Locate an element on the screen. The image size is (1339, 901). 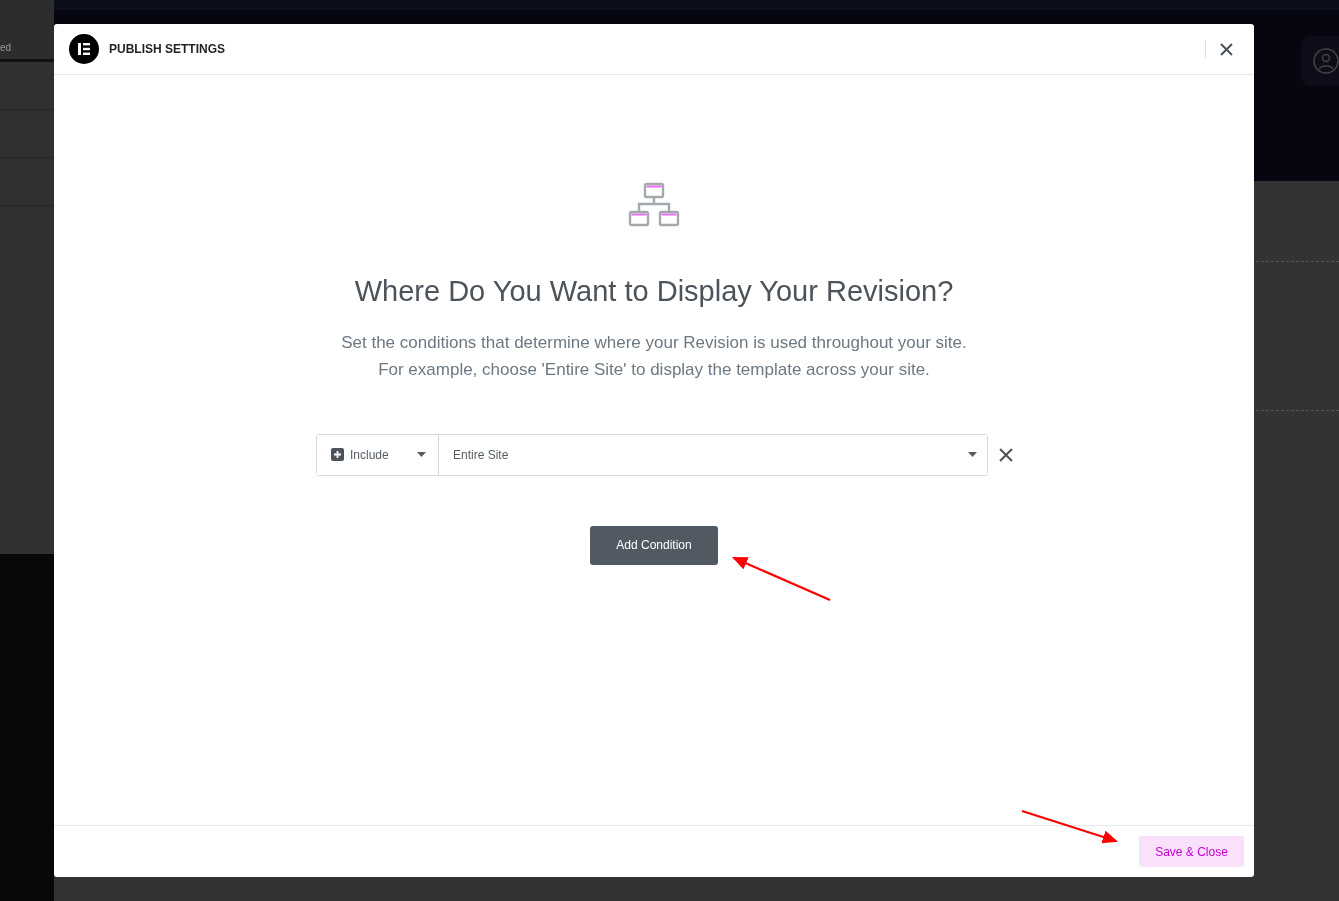
user-icon is located at coordinates (1326, 61).